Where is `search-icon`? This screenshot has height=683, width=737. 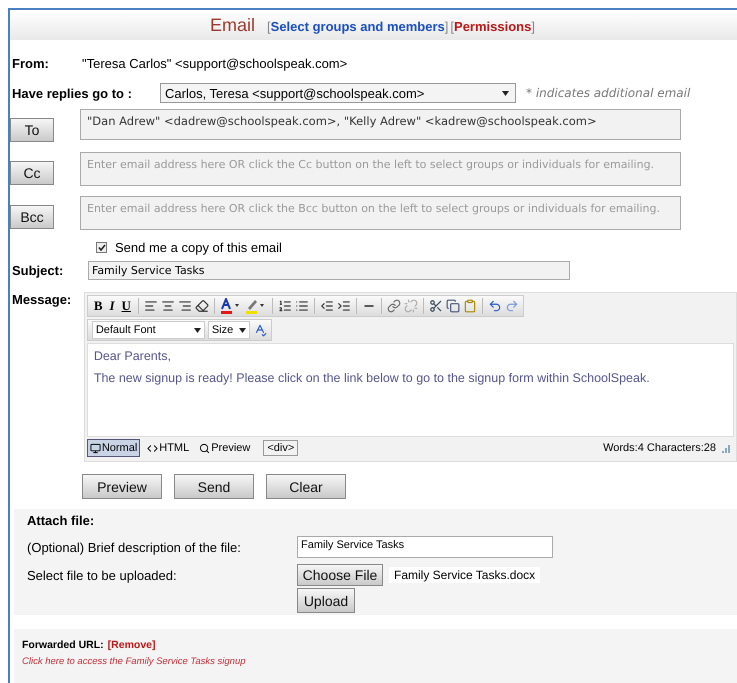
search-icon is located at coordinates (204, 448).